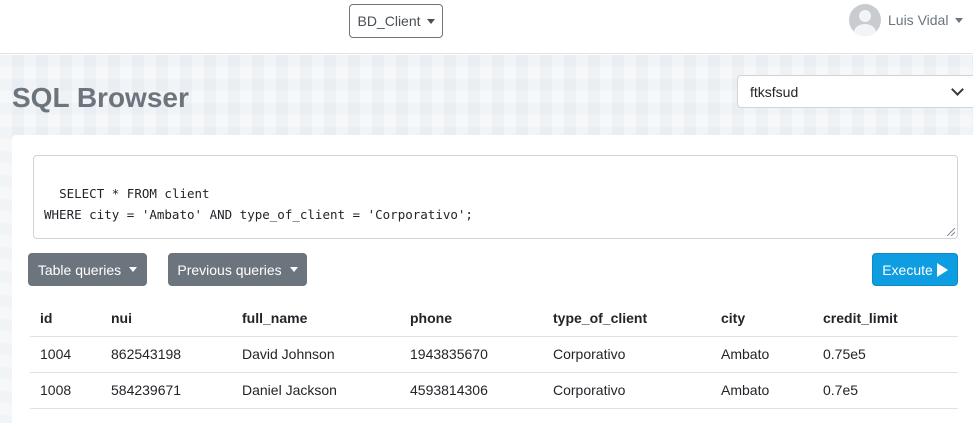 Image resolution: width=973 pixels, height=423 pixels. What do you see at coordinates (885, 390) in the screenshot?
I see `table-cell: 0.7e5` at bounding box center [885, 390].